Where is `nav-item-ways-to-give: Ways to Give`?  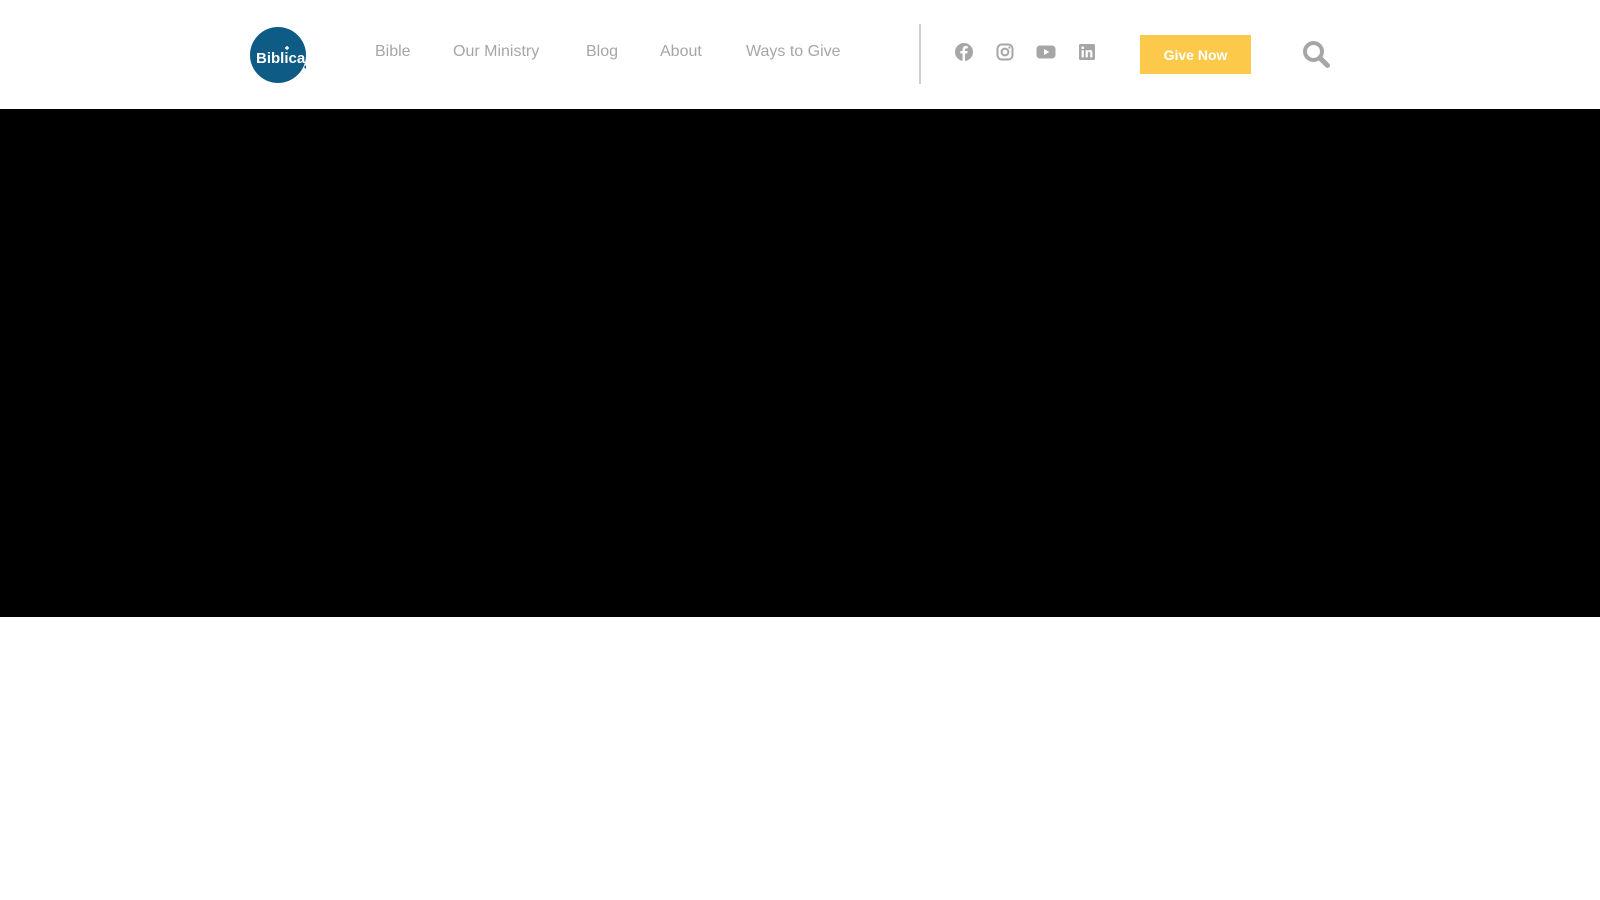 nav-item-ways-to-give: Ways to Give is located at coordinates (793, 52).